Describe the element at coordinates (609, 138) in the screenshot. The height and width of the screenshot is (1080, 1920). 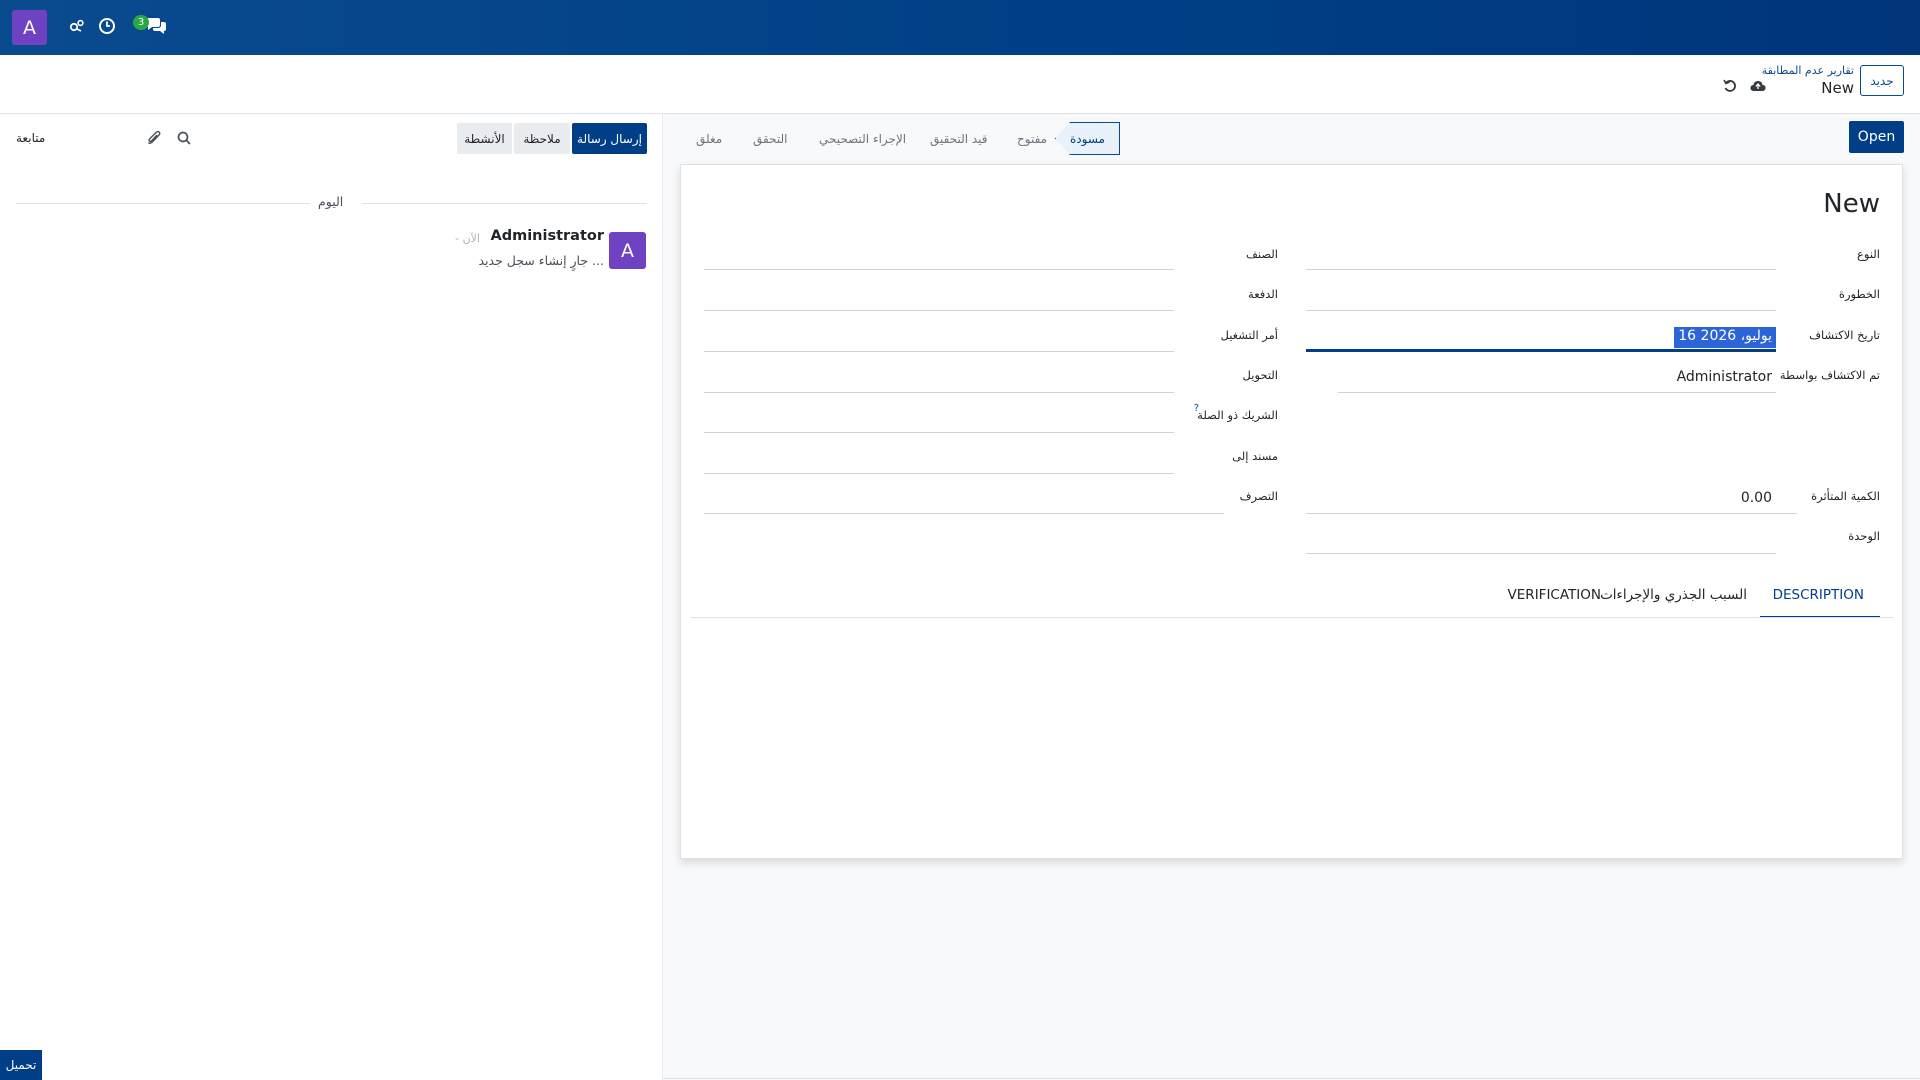
I see `send-message-button: إرسال رسالة` at that location.